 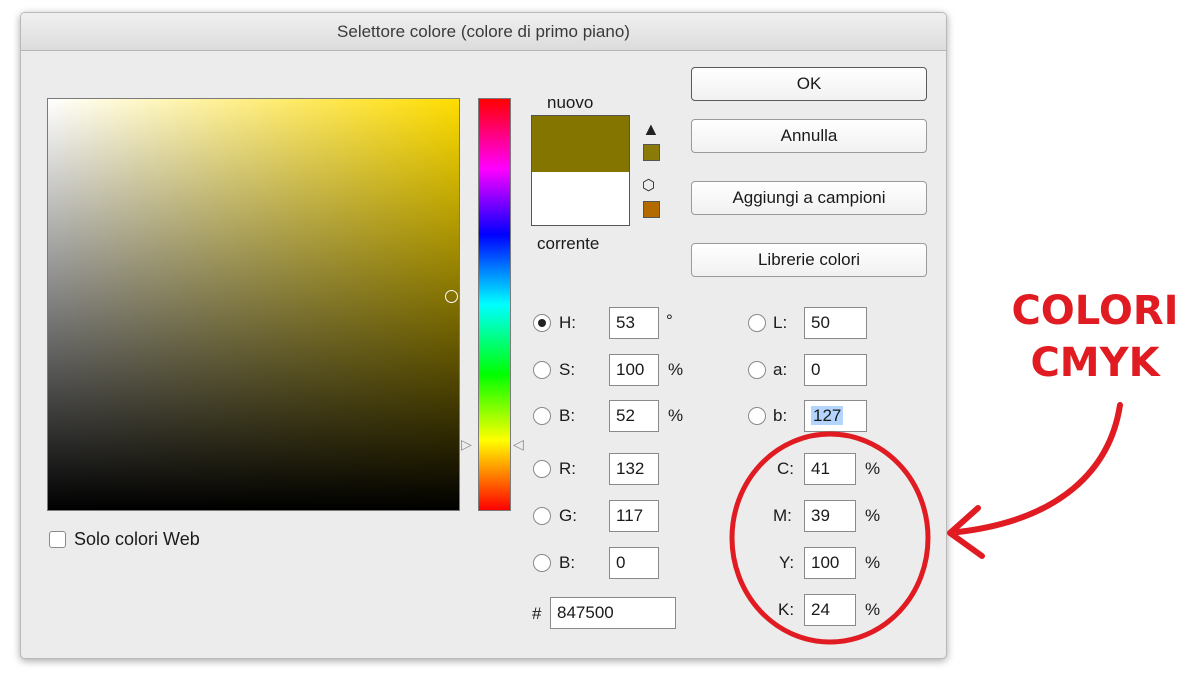 I want to click on cmyk-highlight-circle, so click(x=830, y=538).